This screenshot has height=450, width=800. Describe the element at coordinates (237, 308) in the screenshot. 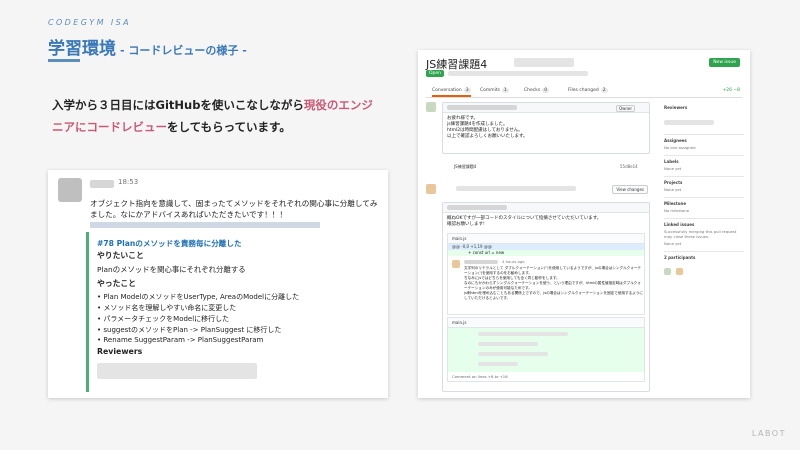

I see `done-item: メソッド名を理解しやすい命名に変更した` at that location.